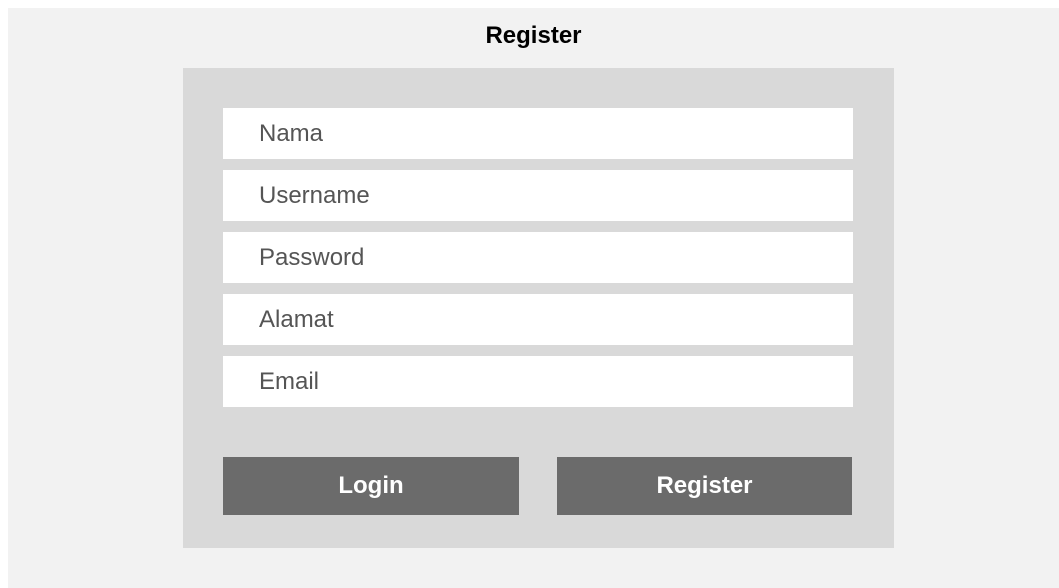 The image size is (1059, 588). What do you see at coordinates (704, 486) in the screenshot?
I see `register-button: Register` at bounding box center [704, 486].